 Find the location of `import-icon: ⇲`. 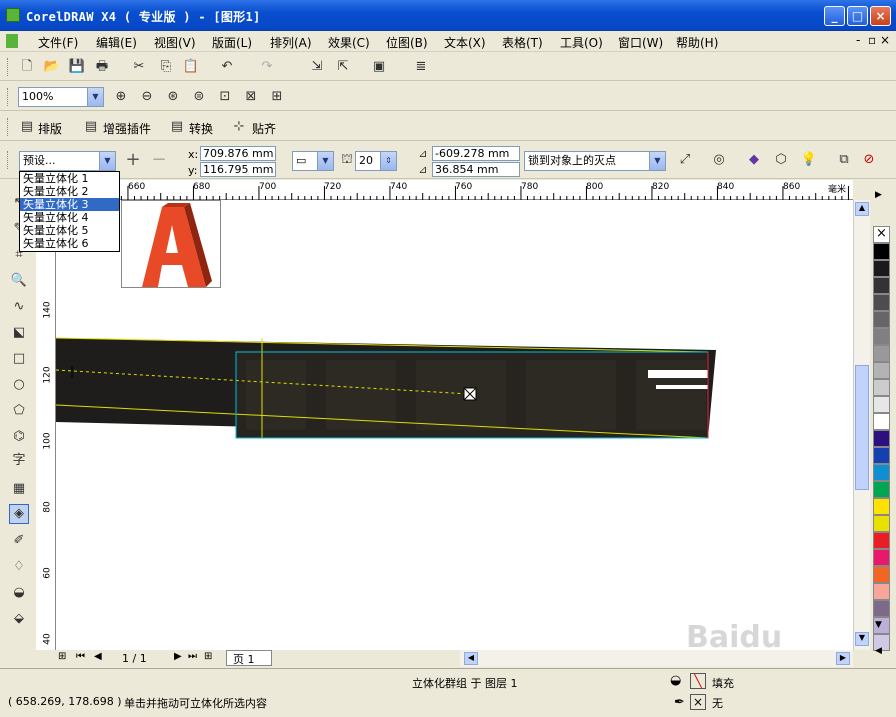

import-icon: ⇲ is located at coordinates (317, 67).